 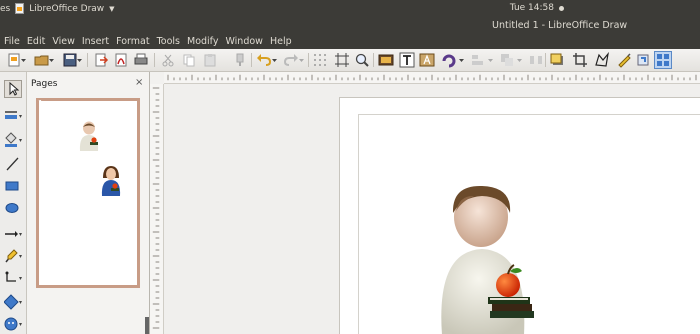 What do you see at coordinates (644, 60) in the screenshot?
I see `toggle-extrusion-icon` at bounding box center [644, 60].